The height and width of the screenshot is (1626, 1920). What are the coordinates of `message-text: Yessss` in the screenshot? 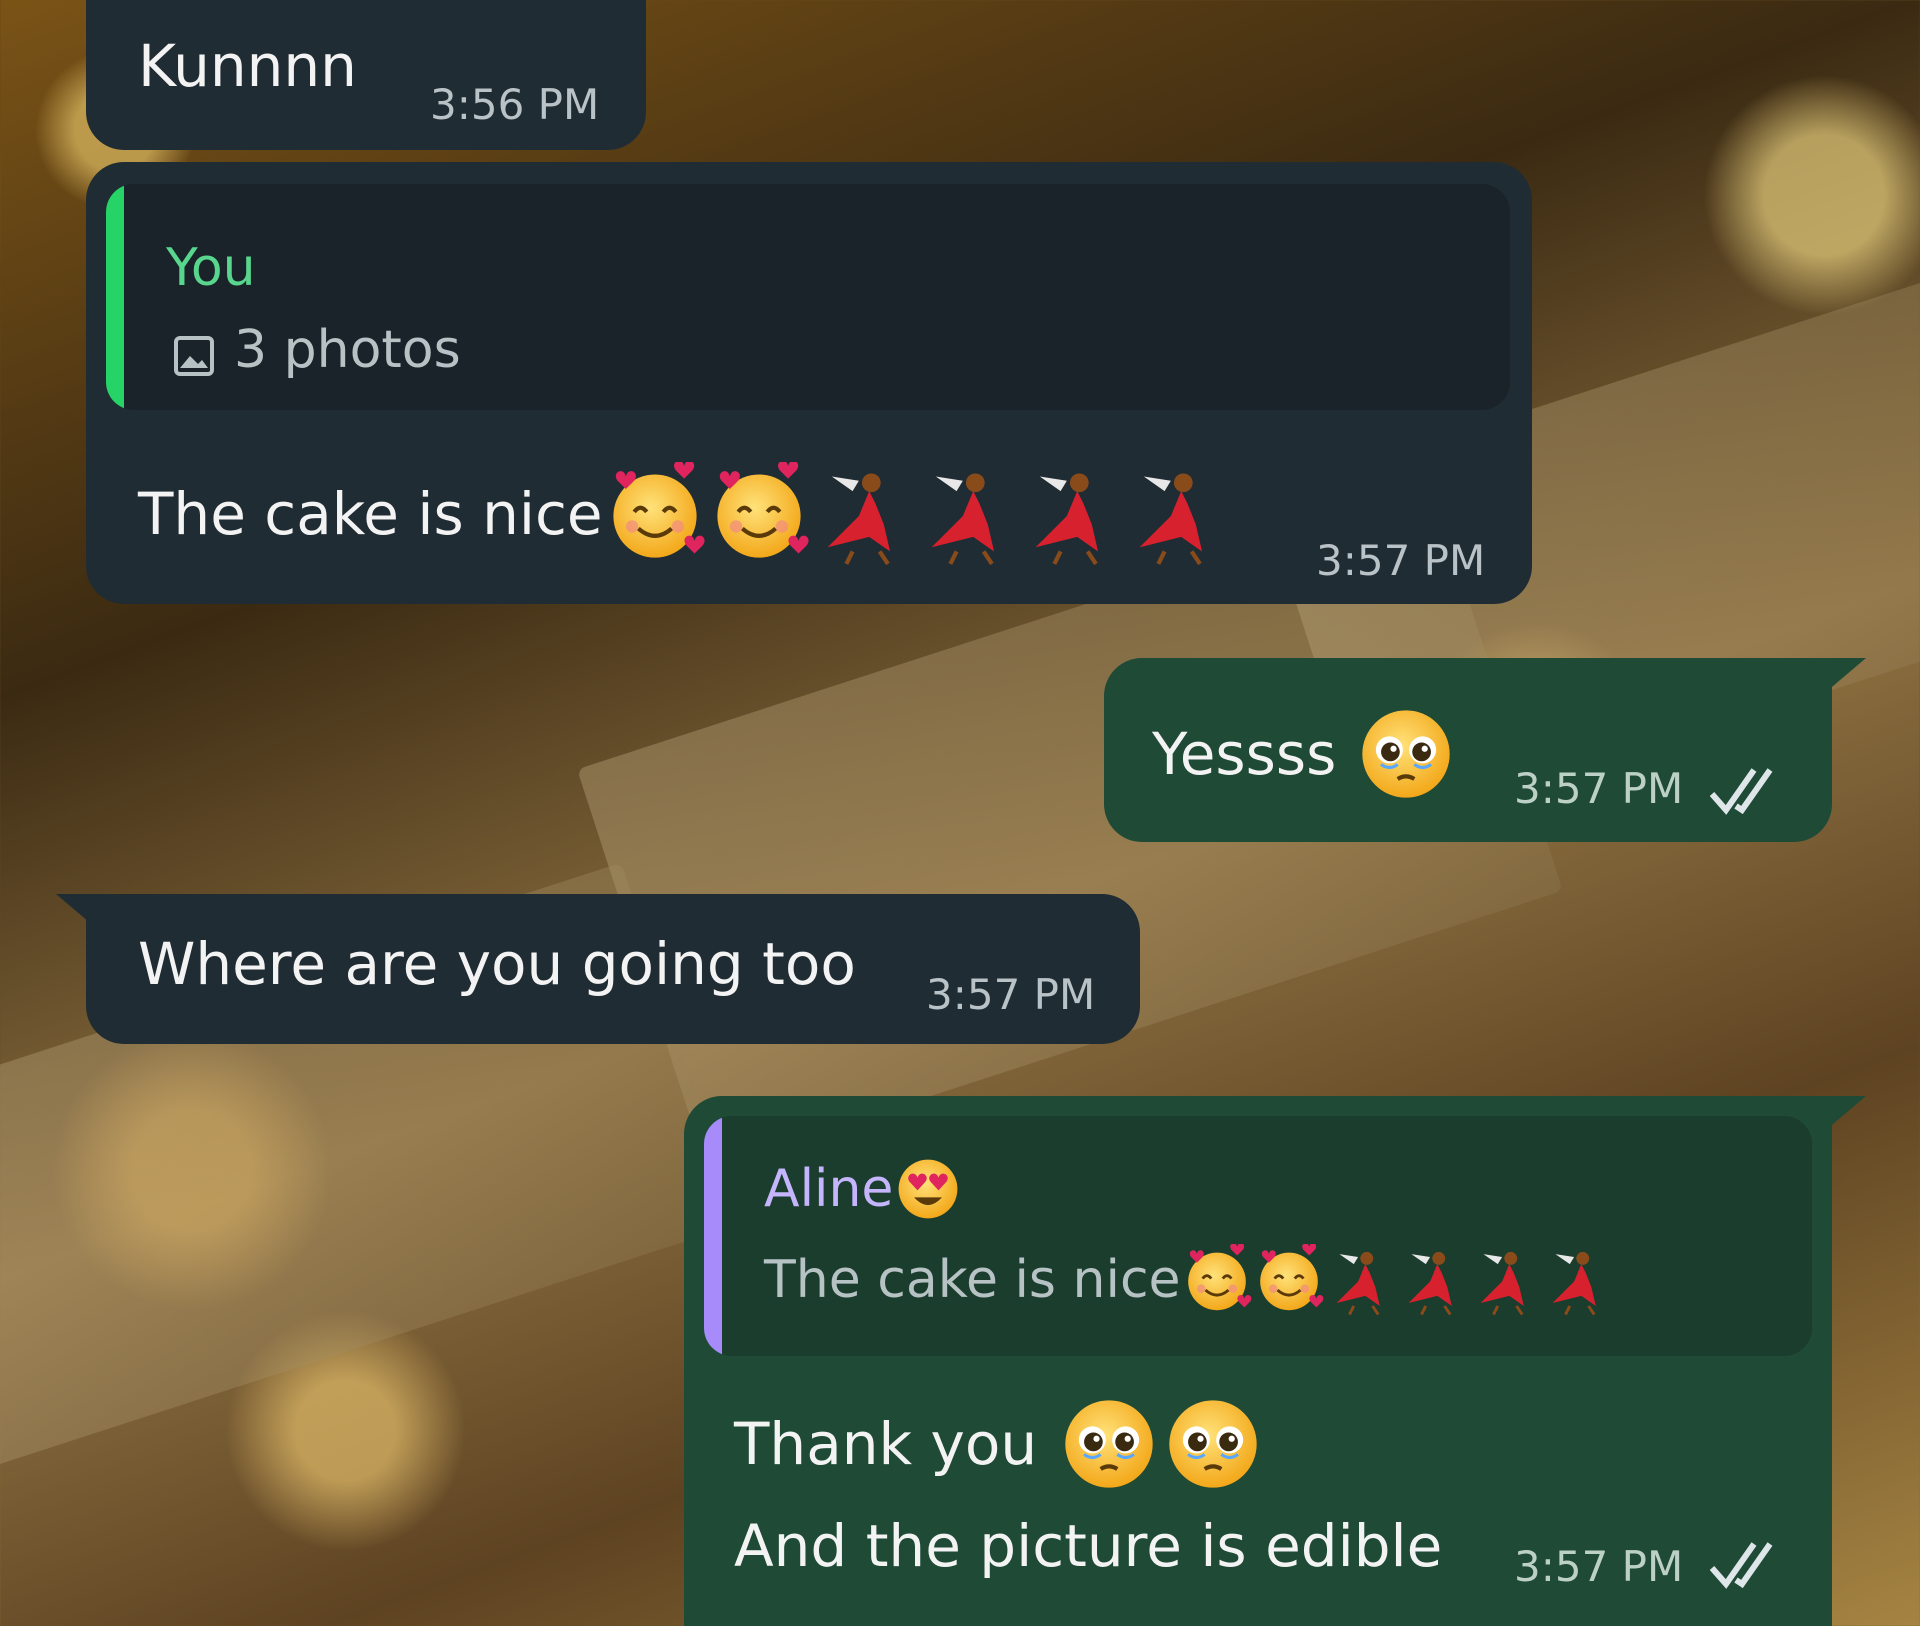 It's located at (1244, 754).